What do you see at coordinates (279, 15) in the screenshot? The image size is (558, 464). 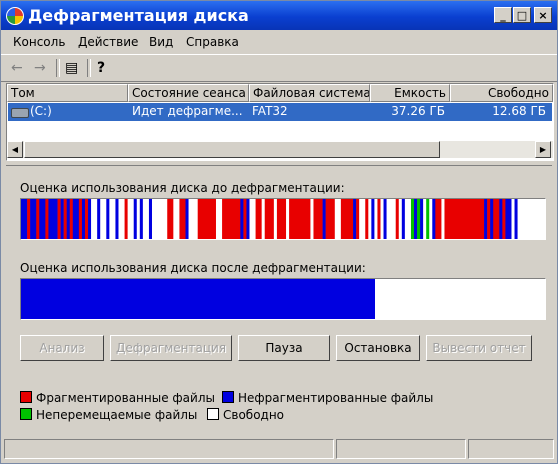 I see `title-bar: Дефрагментация диска _ □ ×` at bounding box center [279, 15].